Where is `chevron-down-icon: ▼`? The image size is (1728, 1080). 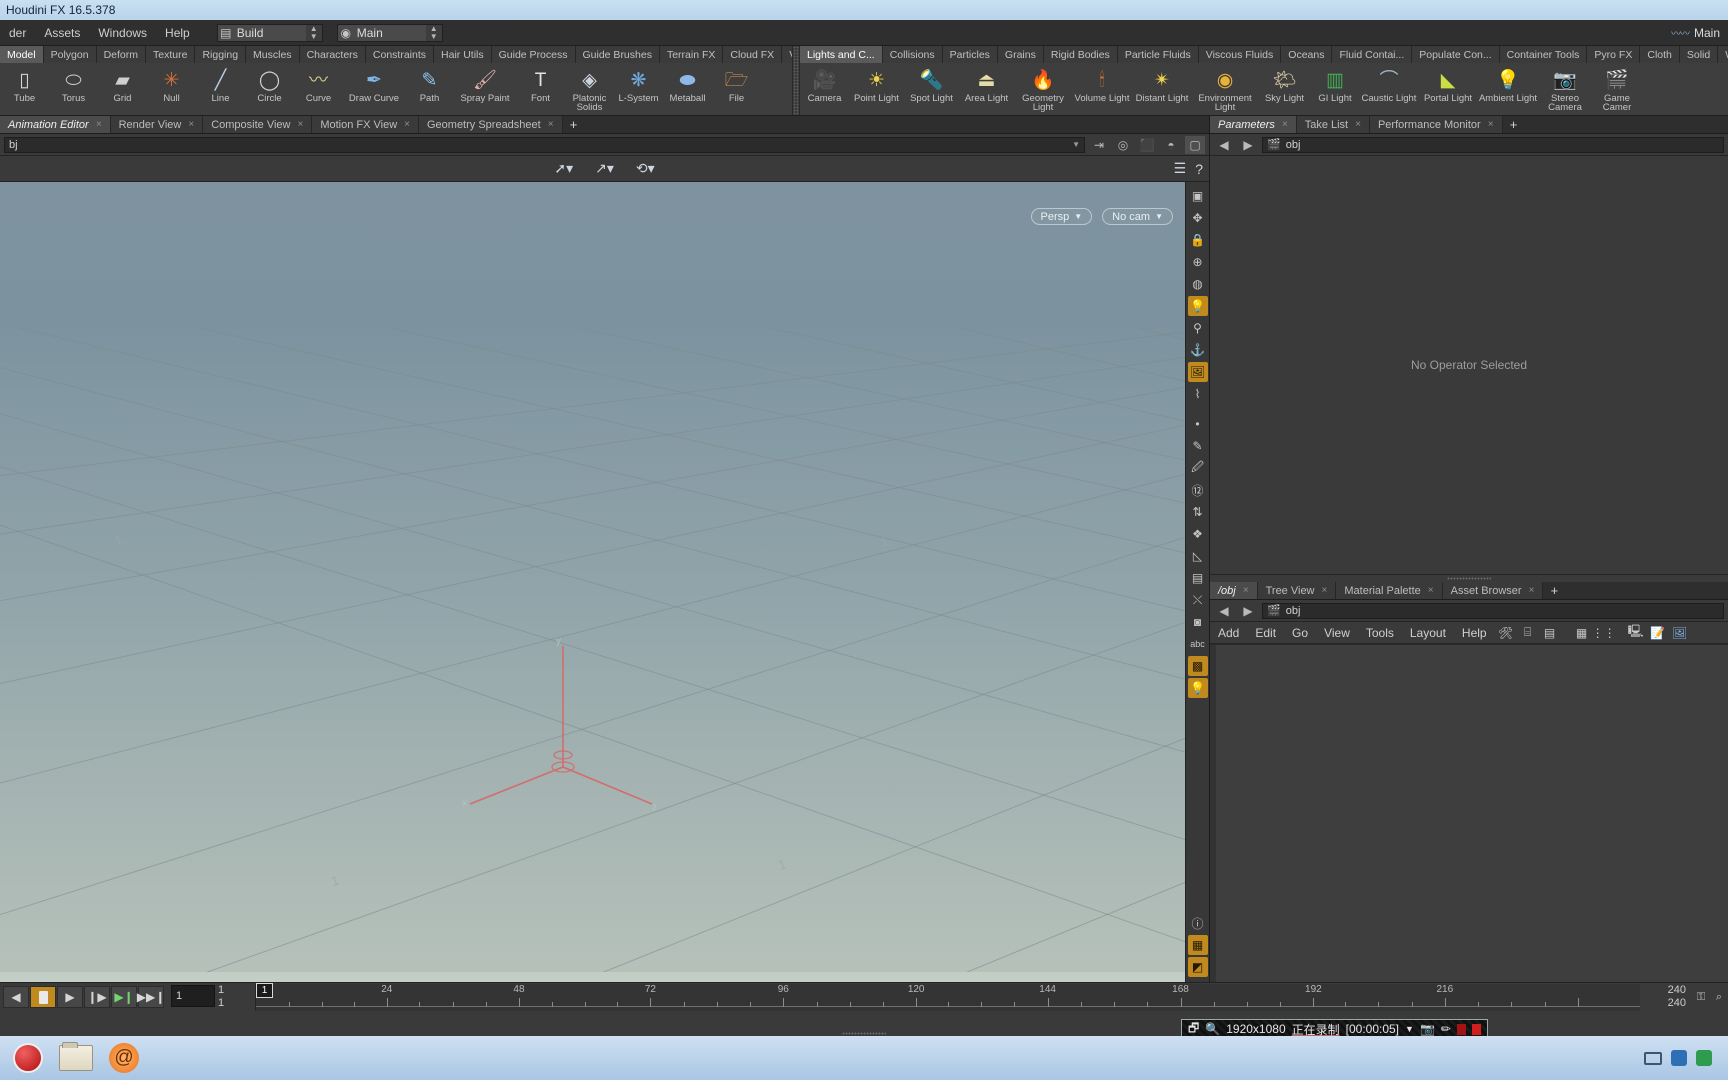 chevron-down-icon: ▼ is located at coordinates (1409, 1029).